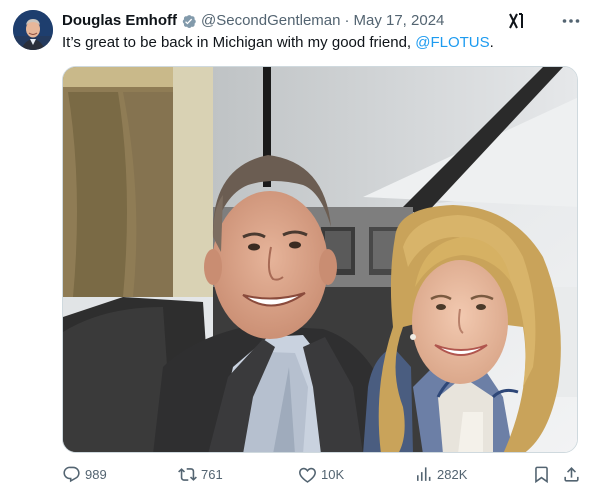  I want to click on like-button: 10K, so click(321, 474).